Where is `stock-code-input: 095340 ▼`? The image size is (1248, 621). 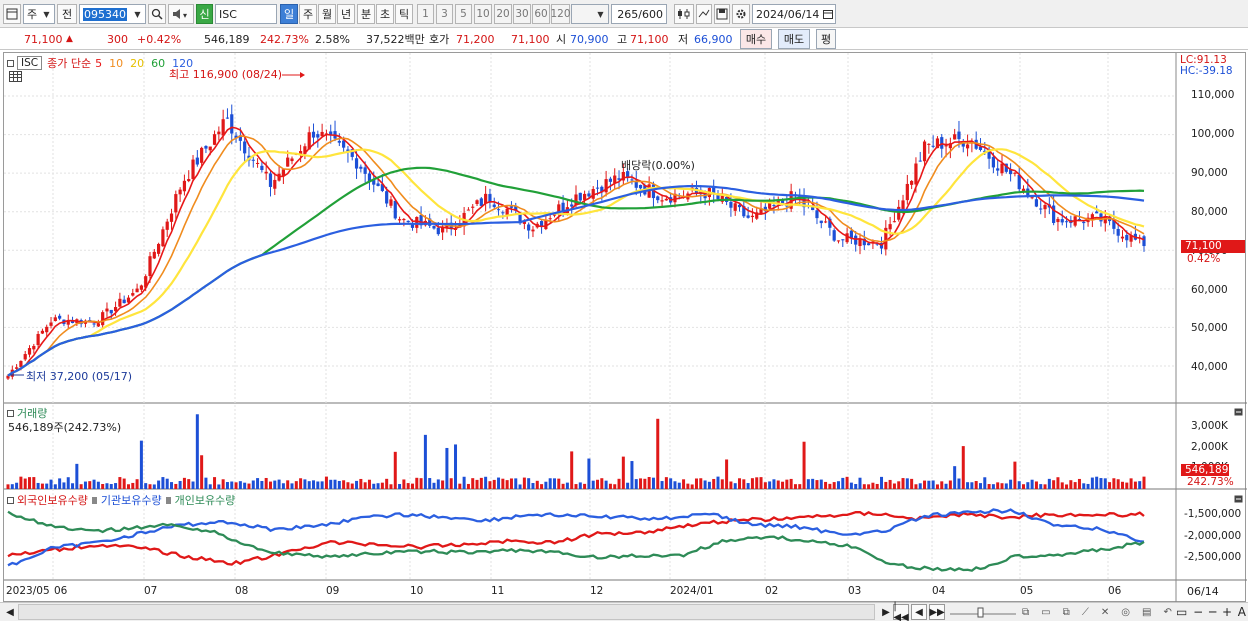
stock-code-input: 095340 ▼ is located at coordinates (112, 14).